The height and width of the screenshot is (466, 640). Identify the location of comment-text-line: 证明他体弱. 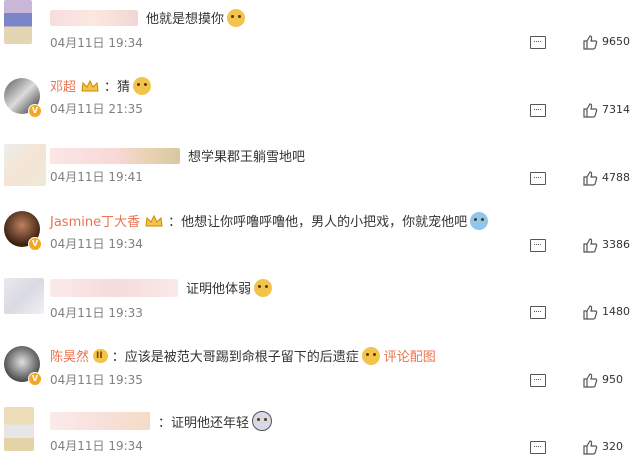
(161, 287).